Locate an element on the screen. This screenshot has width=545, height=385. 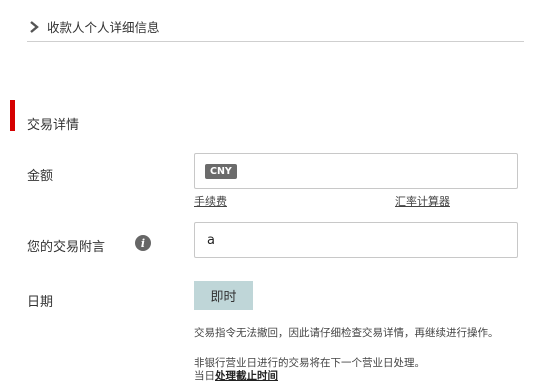
section-title: 交易详情 is located at coordinates (53, 125).